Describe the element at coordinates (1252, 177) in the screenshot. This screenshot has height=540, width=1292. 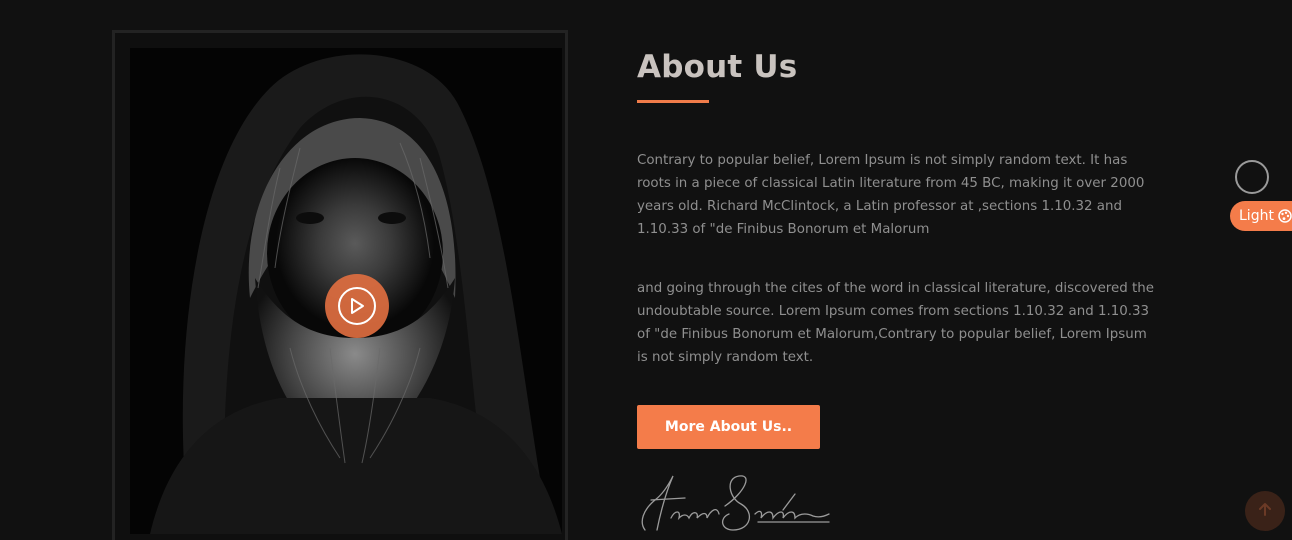
I see `floating-circle-button` at that location.